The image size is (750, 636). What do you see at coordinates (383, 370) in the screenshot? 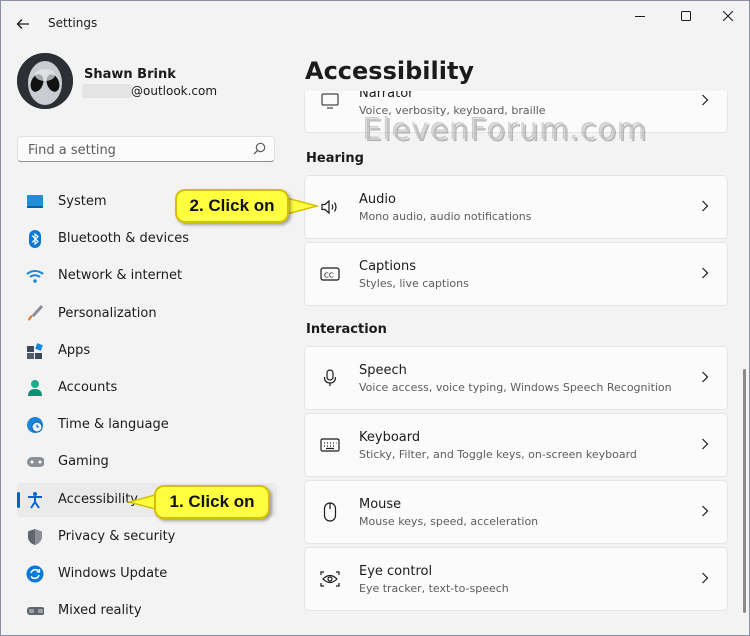
I see `card-title: Speech` at bounding box center [383, 370].